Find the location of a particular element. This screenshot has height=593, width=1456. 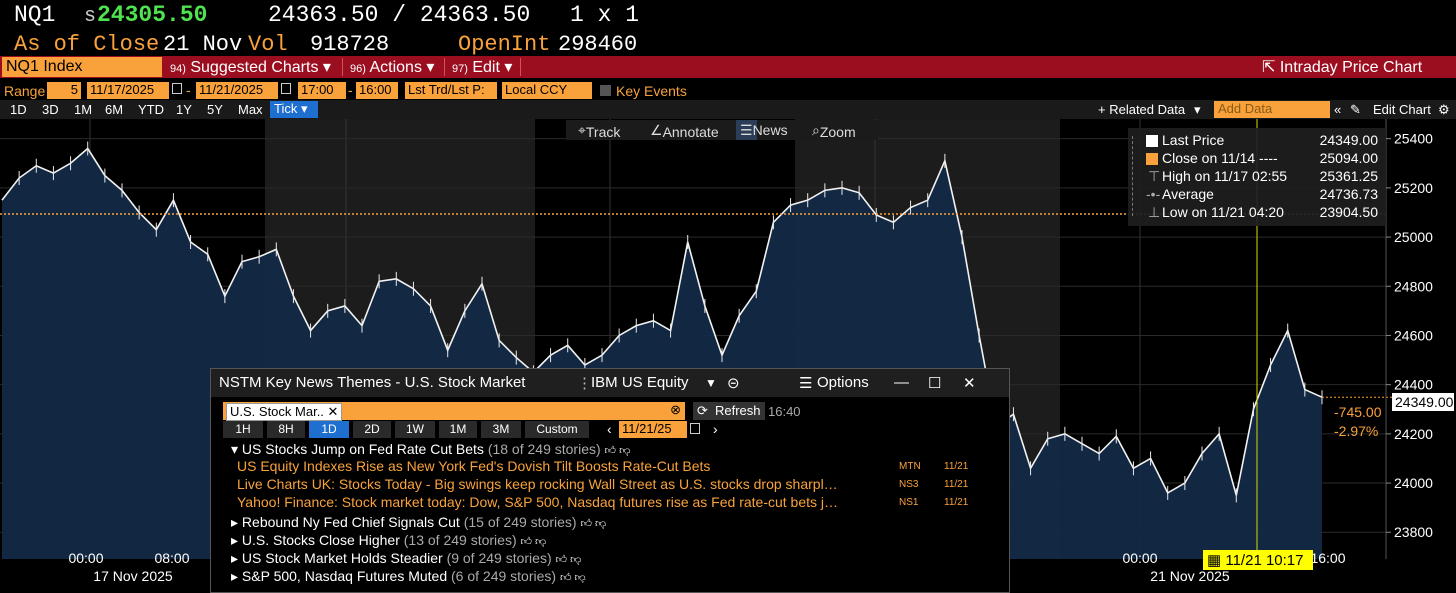

related-data-button: + Related Data is located at coordinates (1141, 109).